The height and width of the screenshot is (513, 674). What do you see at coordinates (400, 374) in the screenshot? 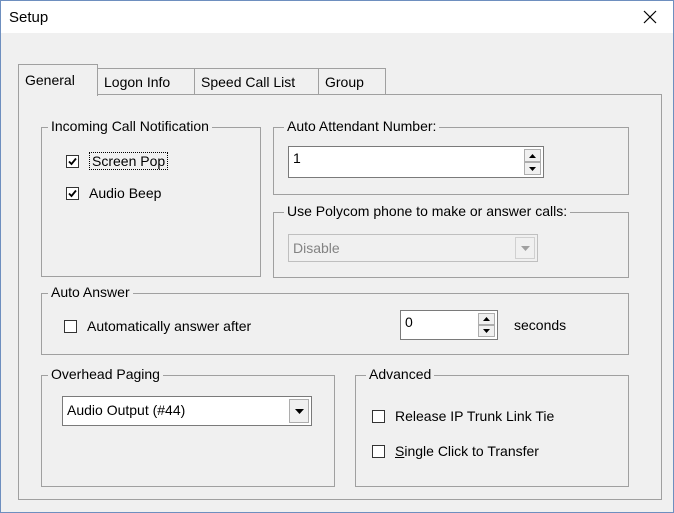
I see `advanced-legend: Advanced` at bounding box center [400, 374].